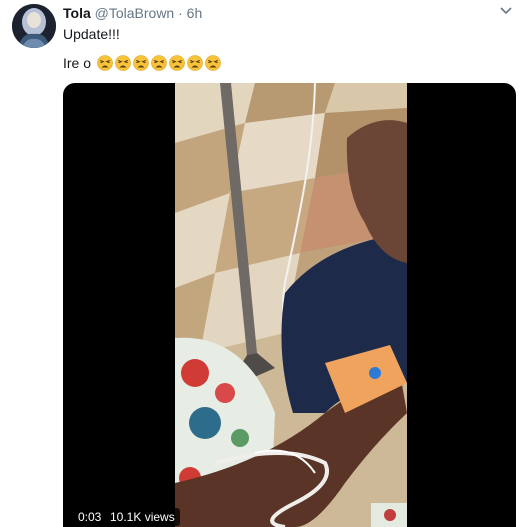  What do you see at coordinates (91, 34) in the screenshot?
I see `tweet-text: Update!!!` at bounding box center [91, 34].